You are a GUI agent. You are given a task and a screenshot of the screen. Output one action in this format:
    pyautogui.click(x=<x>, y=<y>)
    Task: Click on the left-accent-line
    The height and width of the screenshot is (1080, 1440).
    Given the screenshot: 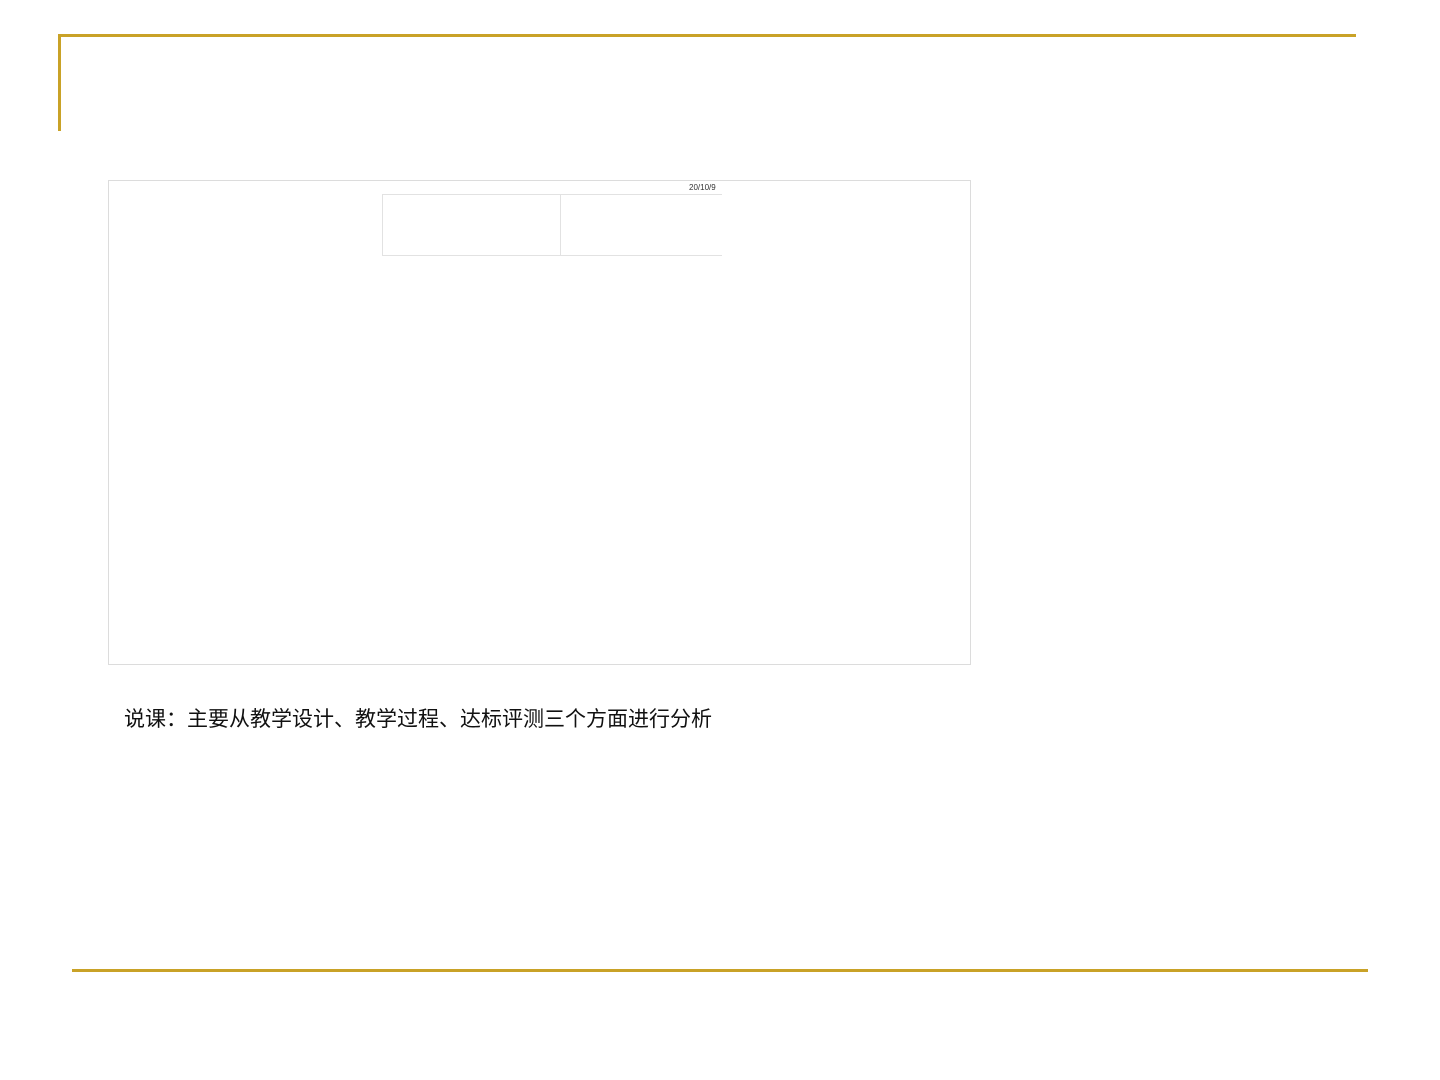 What is the action you would take?
    pyautogui.click(x=59, y=82)
    